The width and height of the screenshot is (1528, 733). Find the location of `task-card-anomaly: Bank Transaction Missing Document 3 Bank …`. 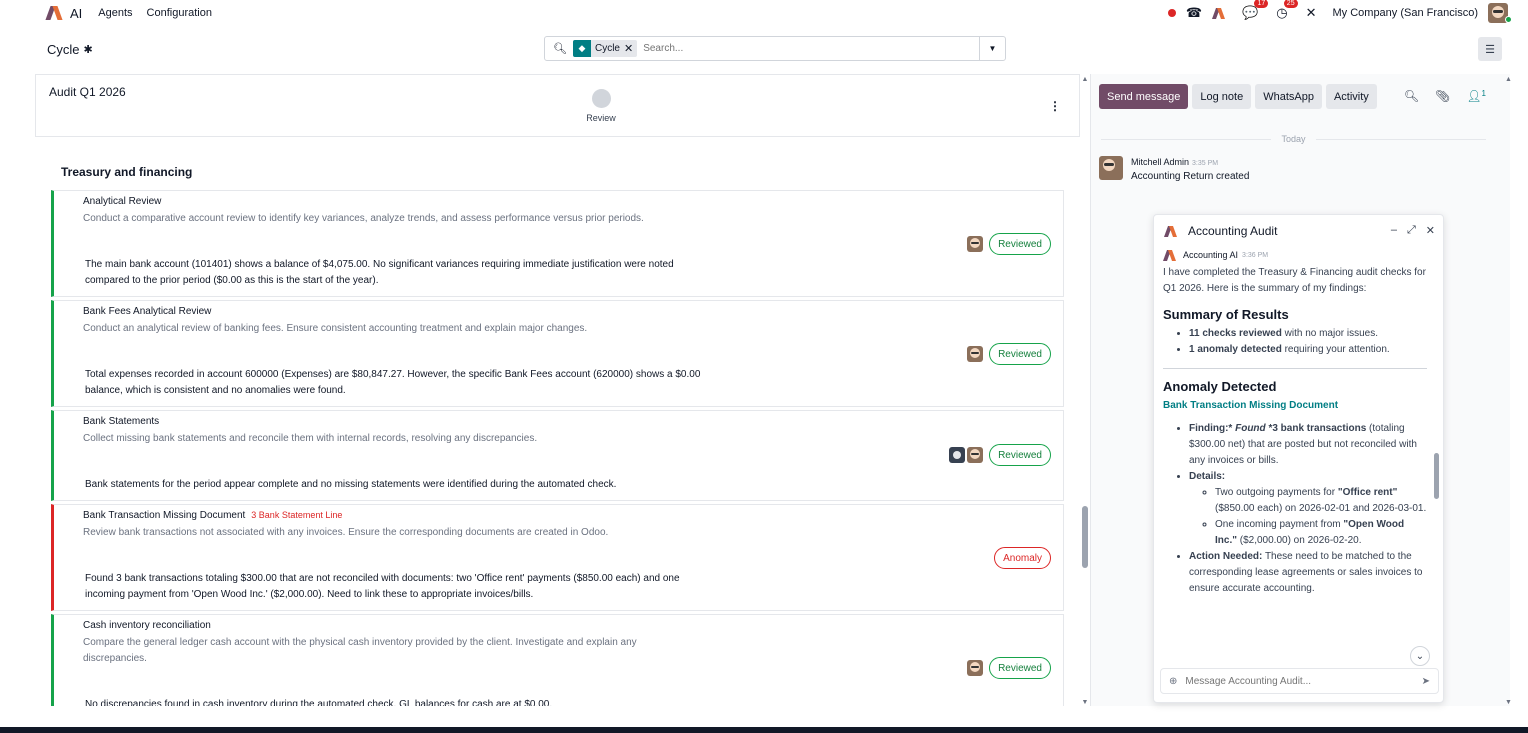

task-card-anomaly: Bank Transaction Missing Document 3 Bank … is located at coordinates (557, 557).